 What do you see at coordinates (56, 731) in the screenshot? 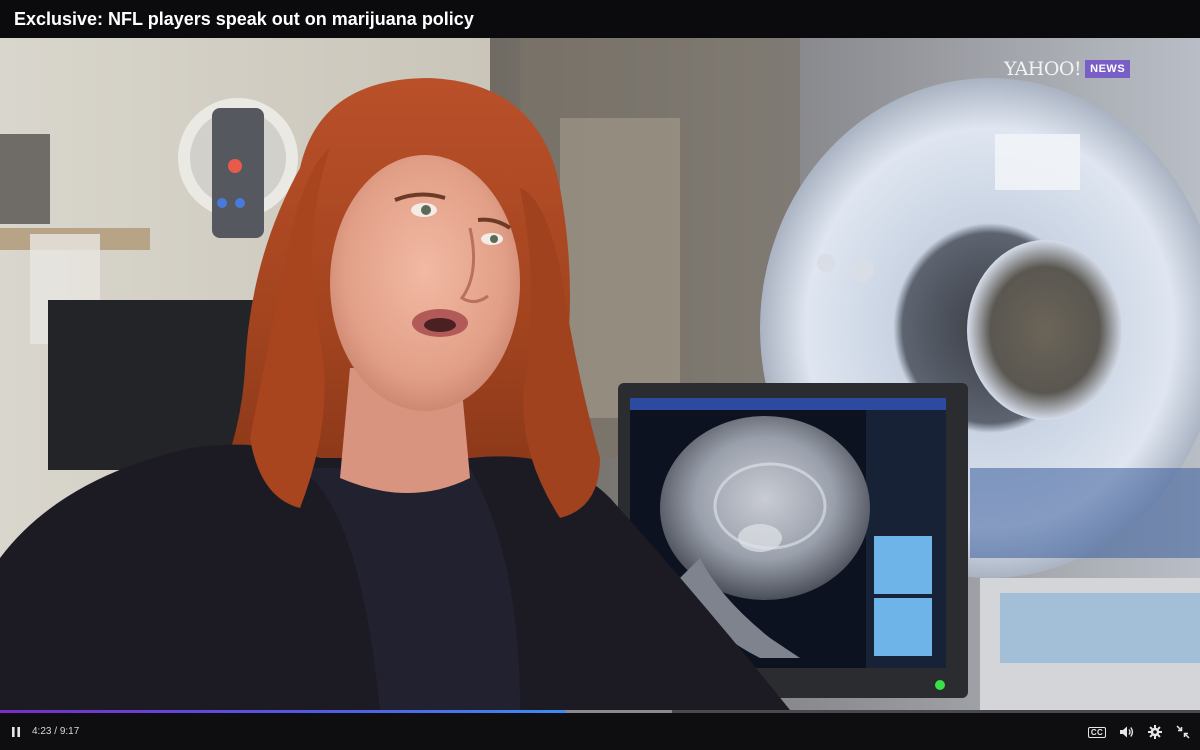
I see `time-display: 4:23 / 9:17` at bounding box center [56, 731].